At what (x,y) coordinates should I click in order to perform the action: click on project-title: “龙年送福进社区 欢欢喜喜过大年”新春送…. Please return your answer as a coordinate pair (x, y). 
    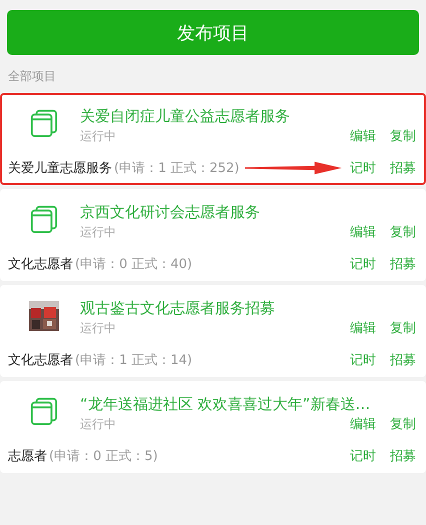
    Looking at the image, I should click on (225, 404).